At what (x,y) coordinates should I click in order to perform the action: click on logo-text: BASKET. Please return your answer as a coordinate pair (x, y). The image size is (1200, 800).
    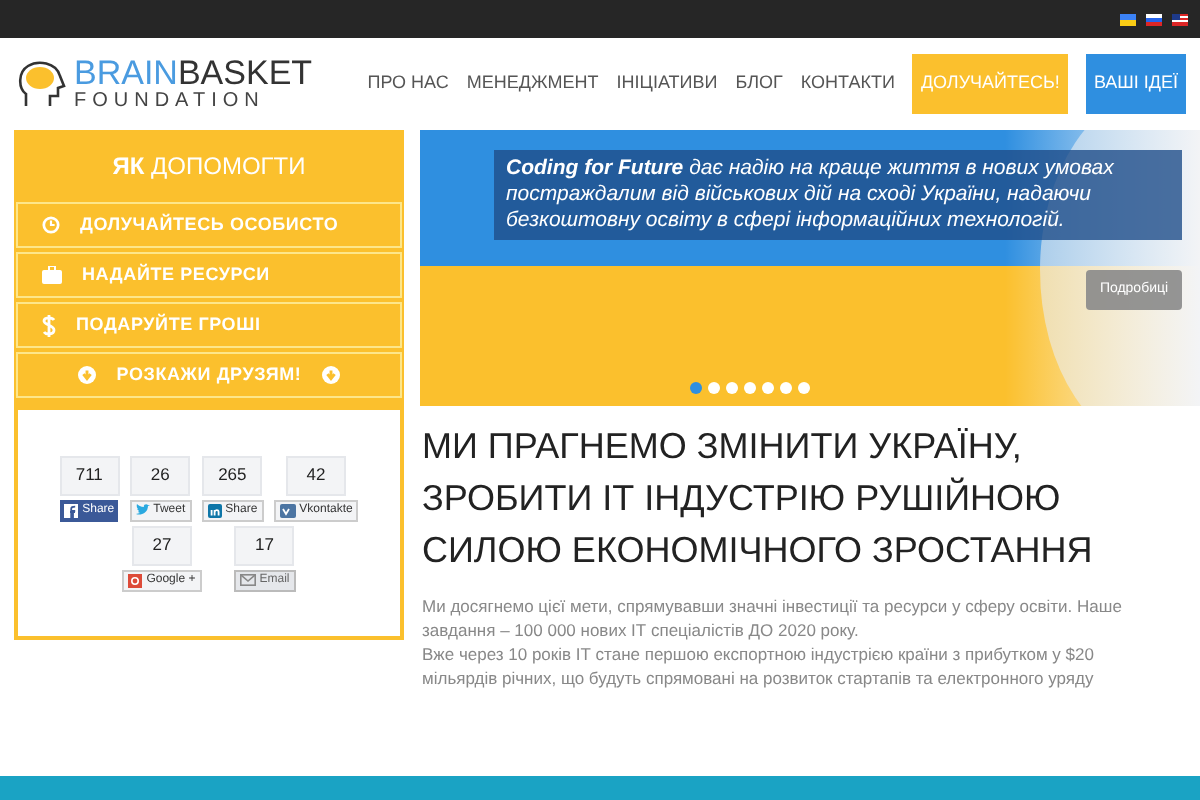
    Looking at the image, I should click on (245, 73).